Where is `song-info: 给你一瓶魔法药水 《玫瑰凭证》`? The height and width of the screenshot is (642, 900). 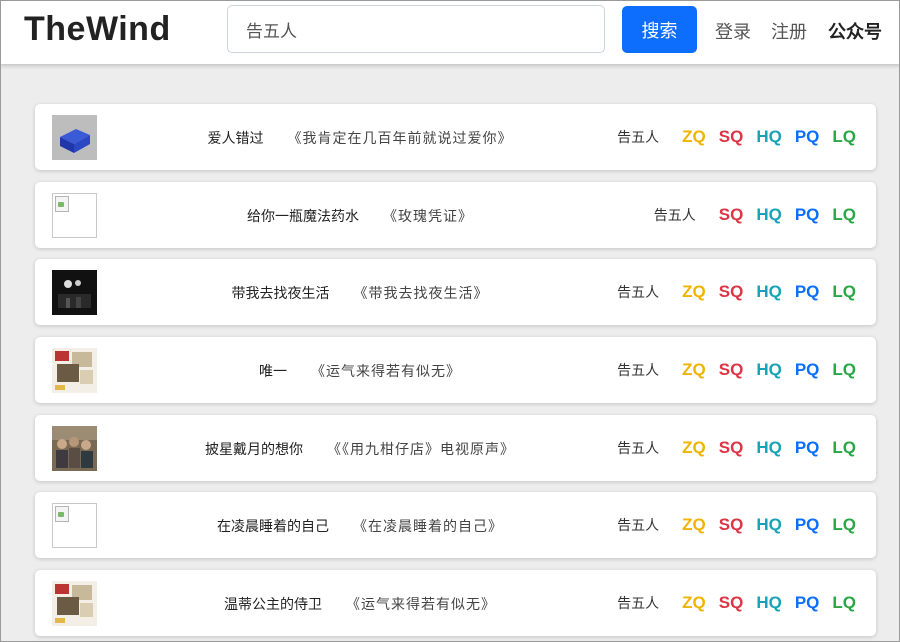
song-info: 给你一瓶魔法药水 《玫瑰凭证》 is located at coordinates (360, 215).